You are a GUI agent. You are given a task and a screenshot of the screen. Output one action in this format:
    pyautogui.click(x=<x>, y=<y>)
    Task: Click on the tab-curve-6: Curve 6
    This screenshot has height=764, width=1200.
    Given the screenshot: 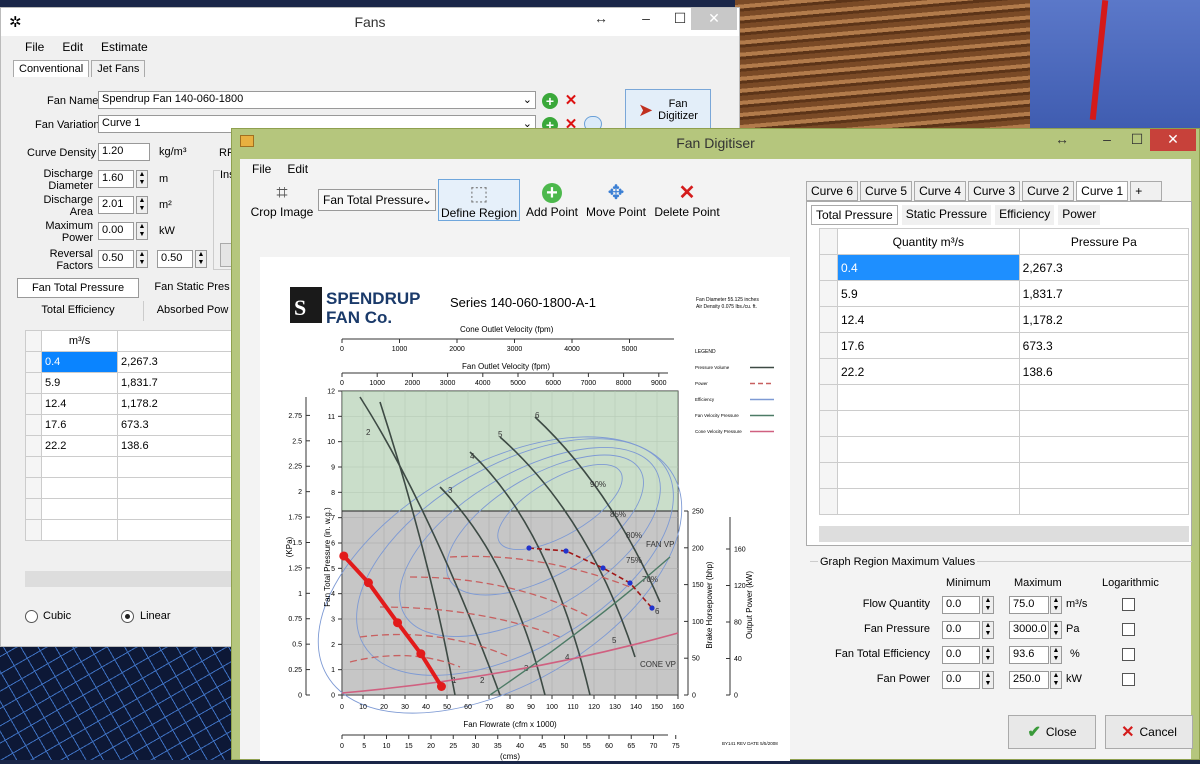 What is the action you would take?
    pyautogui.click(x=832, y=191)
    